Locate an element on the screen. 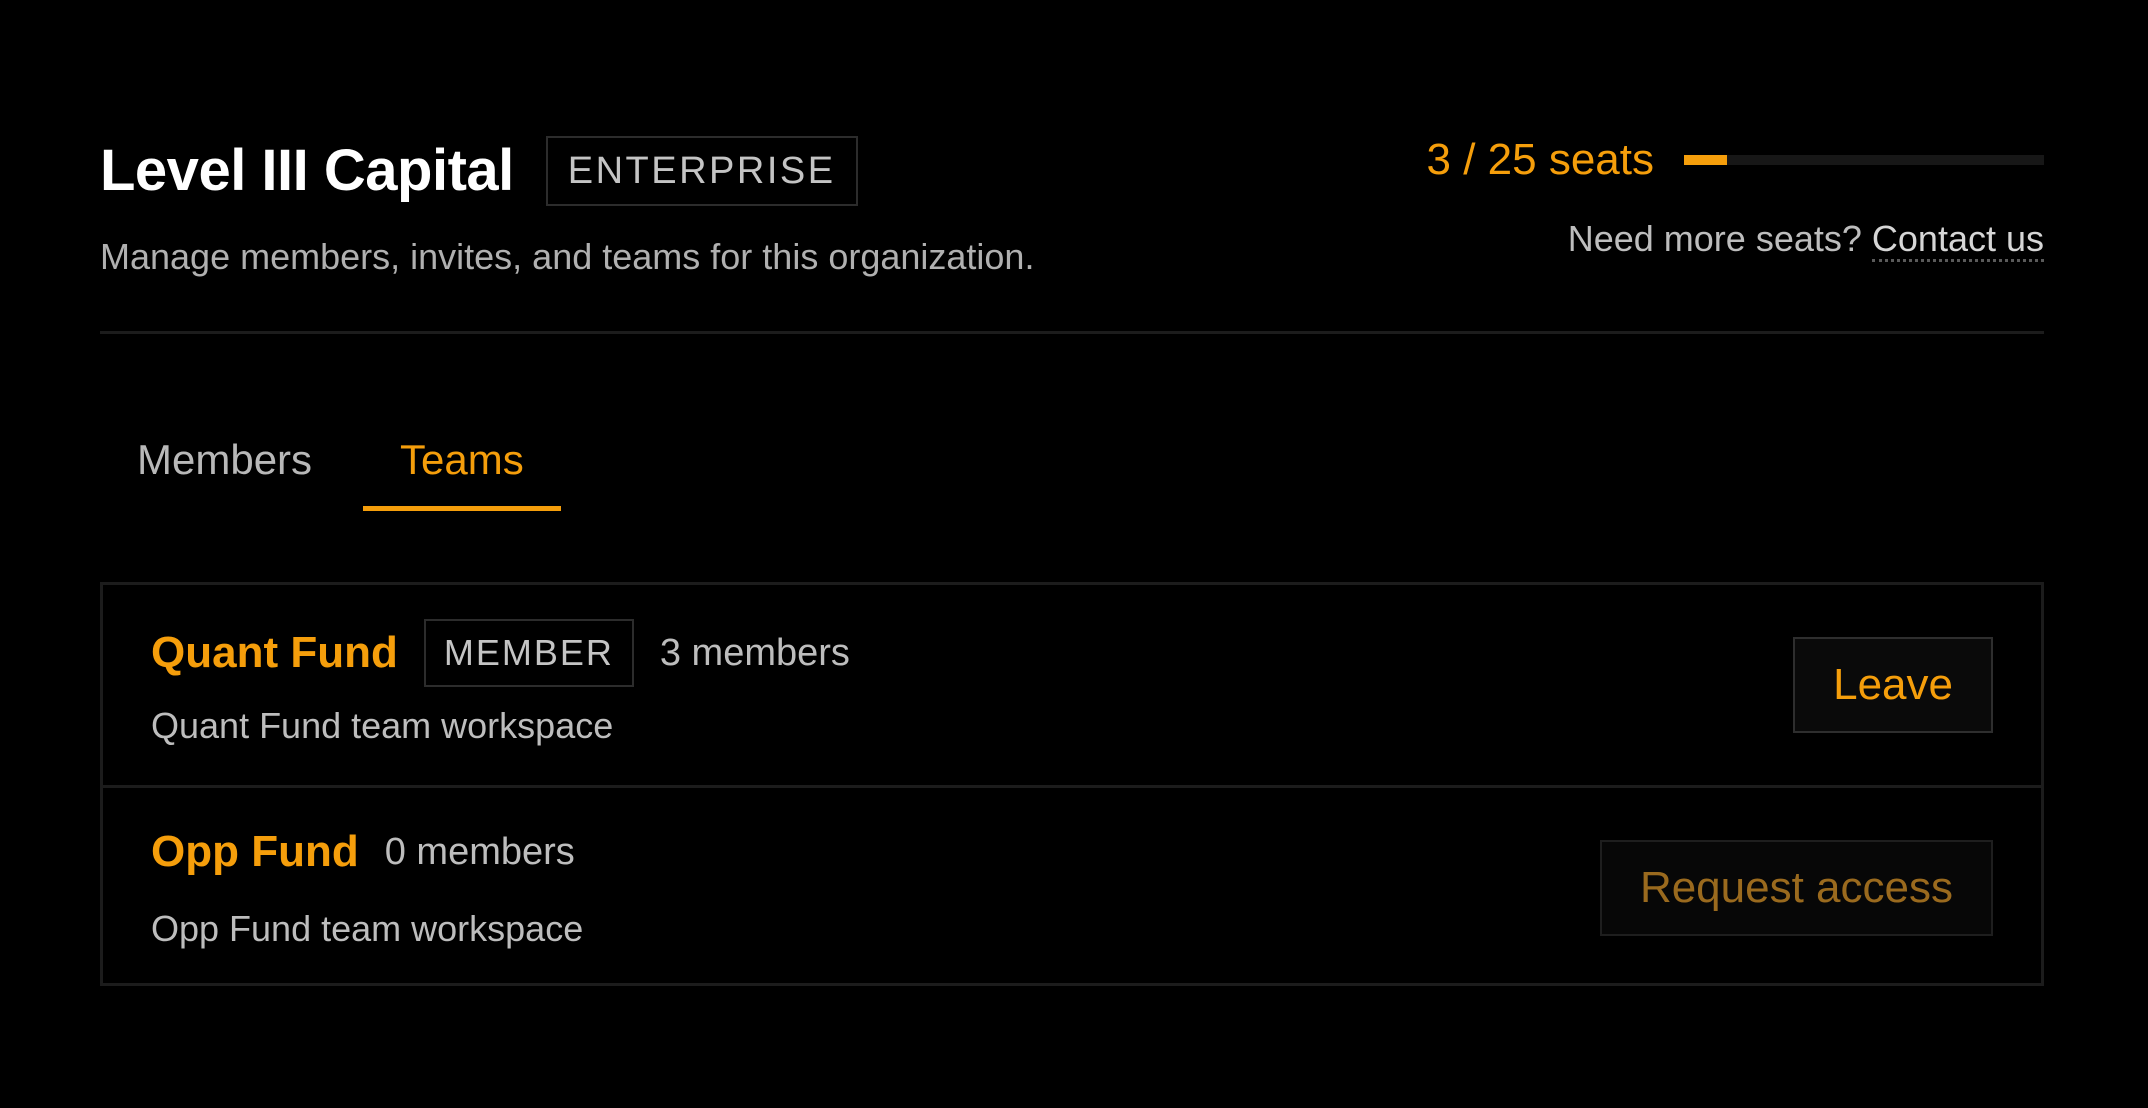 The height and width of the screenshot is (1108, 2148). seats-help: Need more seats? Contact us is located at coordinates (1806, 239).